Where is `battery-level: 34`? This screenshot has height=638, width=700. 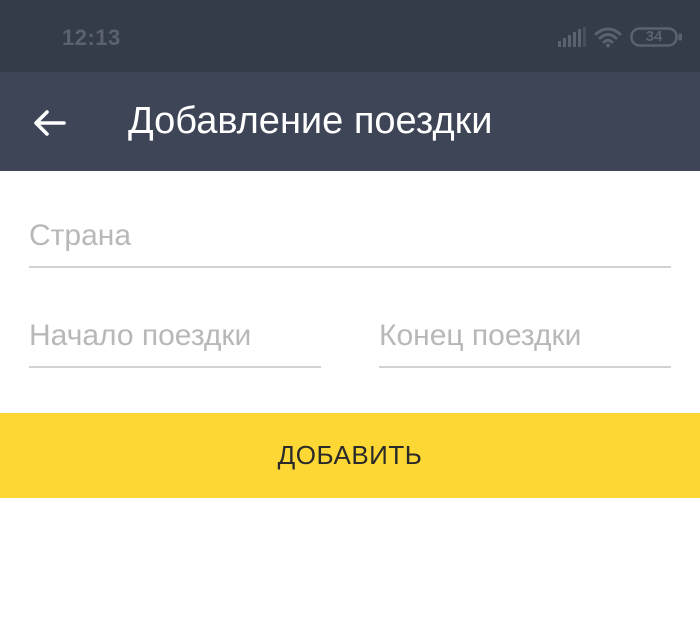
battery-level: 34 is located at coordinates (654, 36).